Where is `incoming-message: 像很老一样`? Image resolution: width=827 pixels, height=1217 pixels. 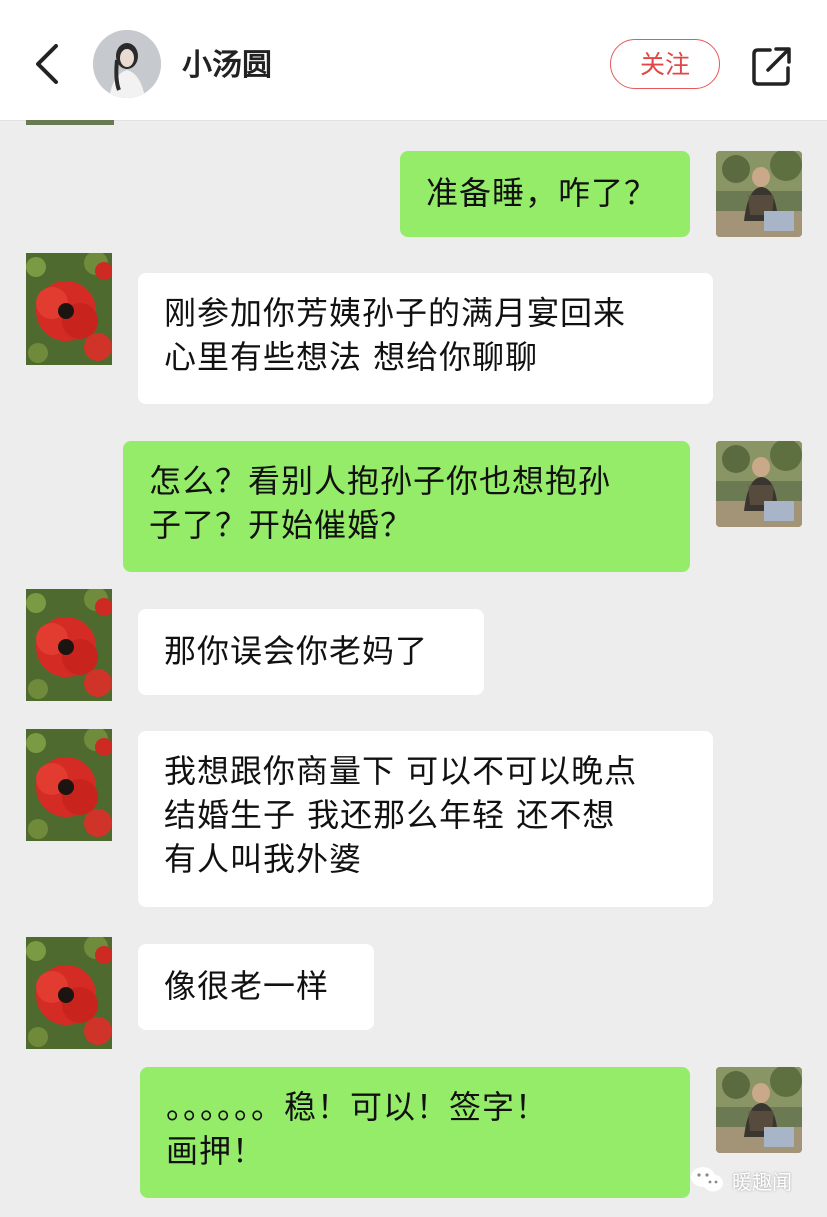 incoming-message: 像很老一样 is located at coordinates (256, 987).